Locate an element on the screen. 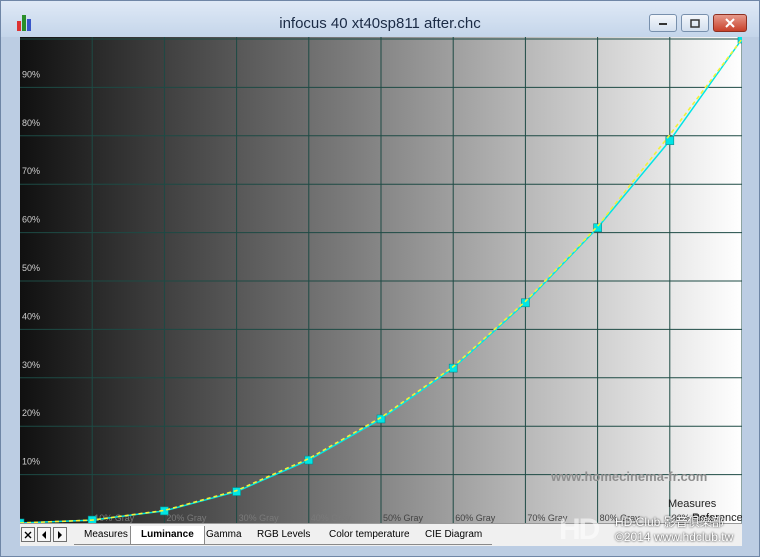 The image size is (760, 557). hdclub-watermark: HD HD.Club 影音俱樂部 ©2014 www.hdclub.tw is located at coordinates (659, 533).